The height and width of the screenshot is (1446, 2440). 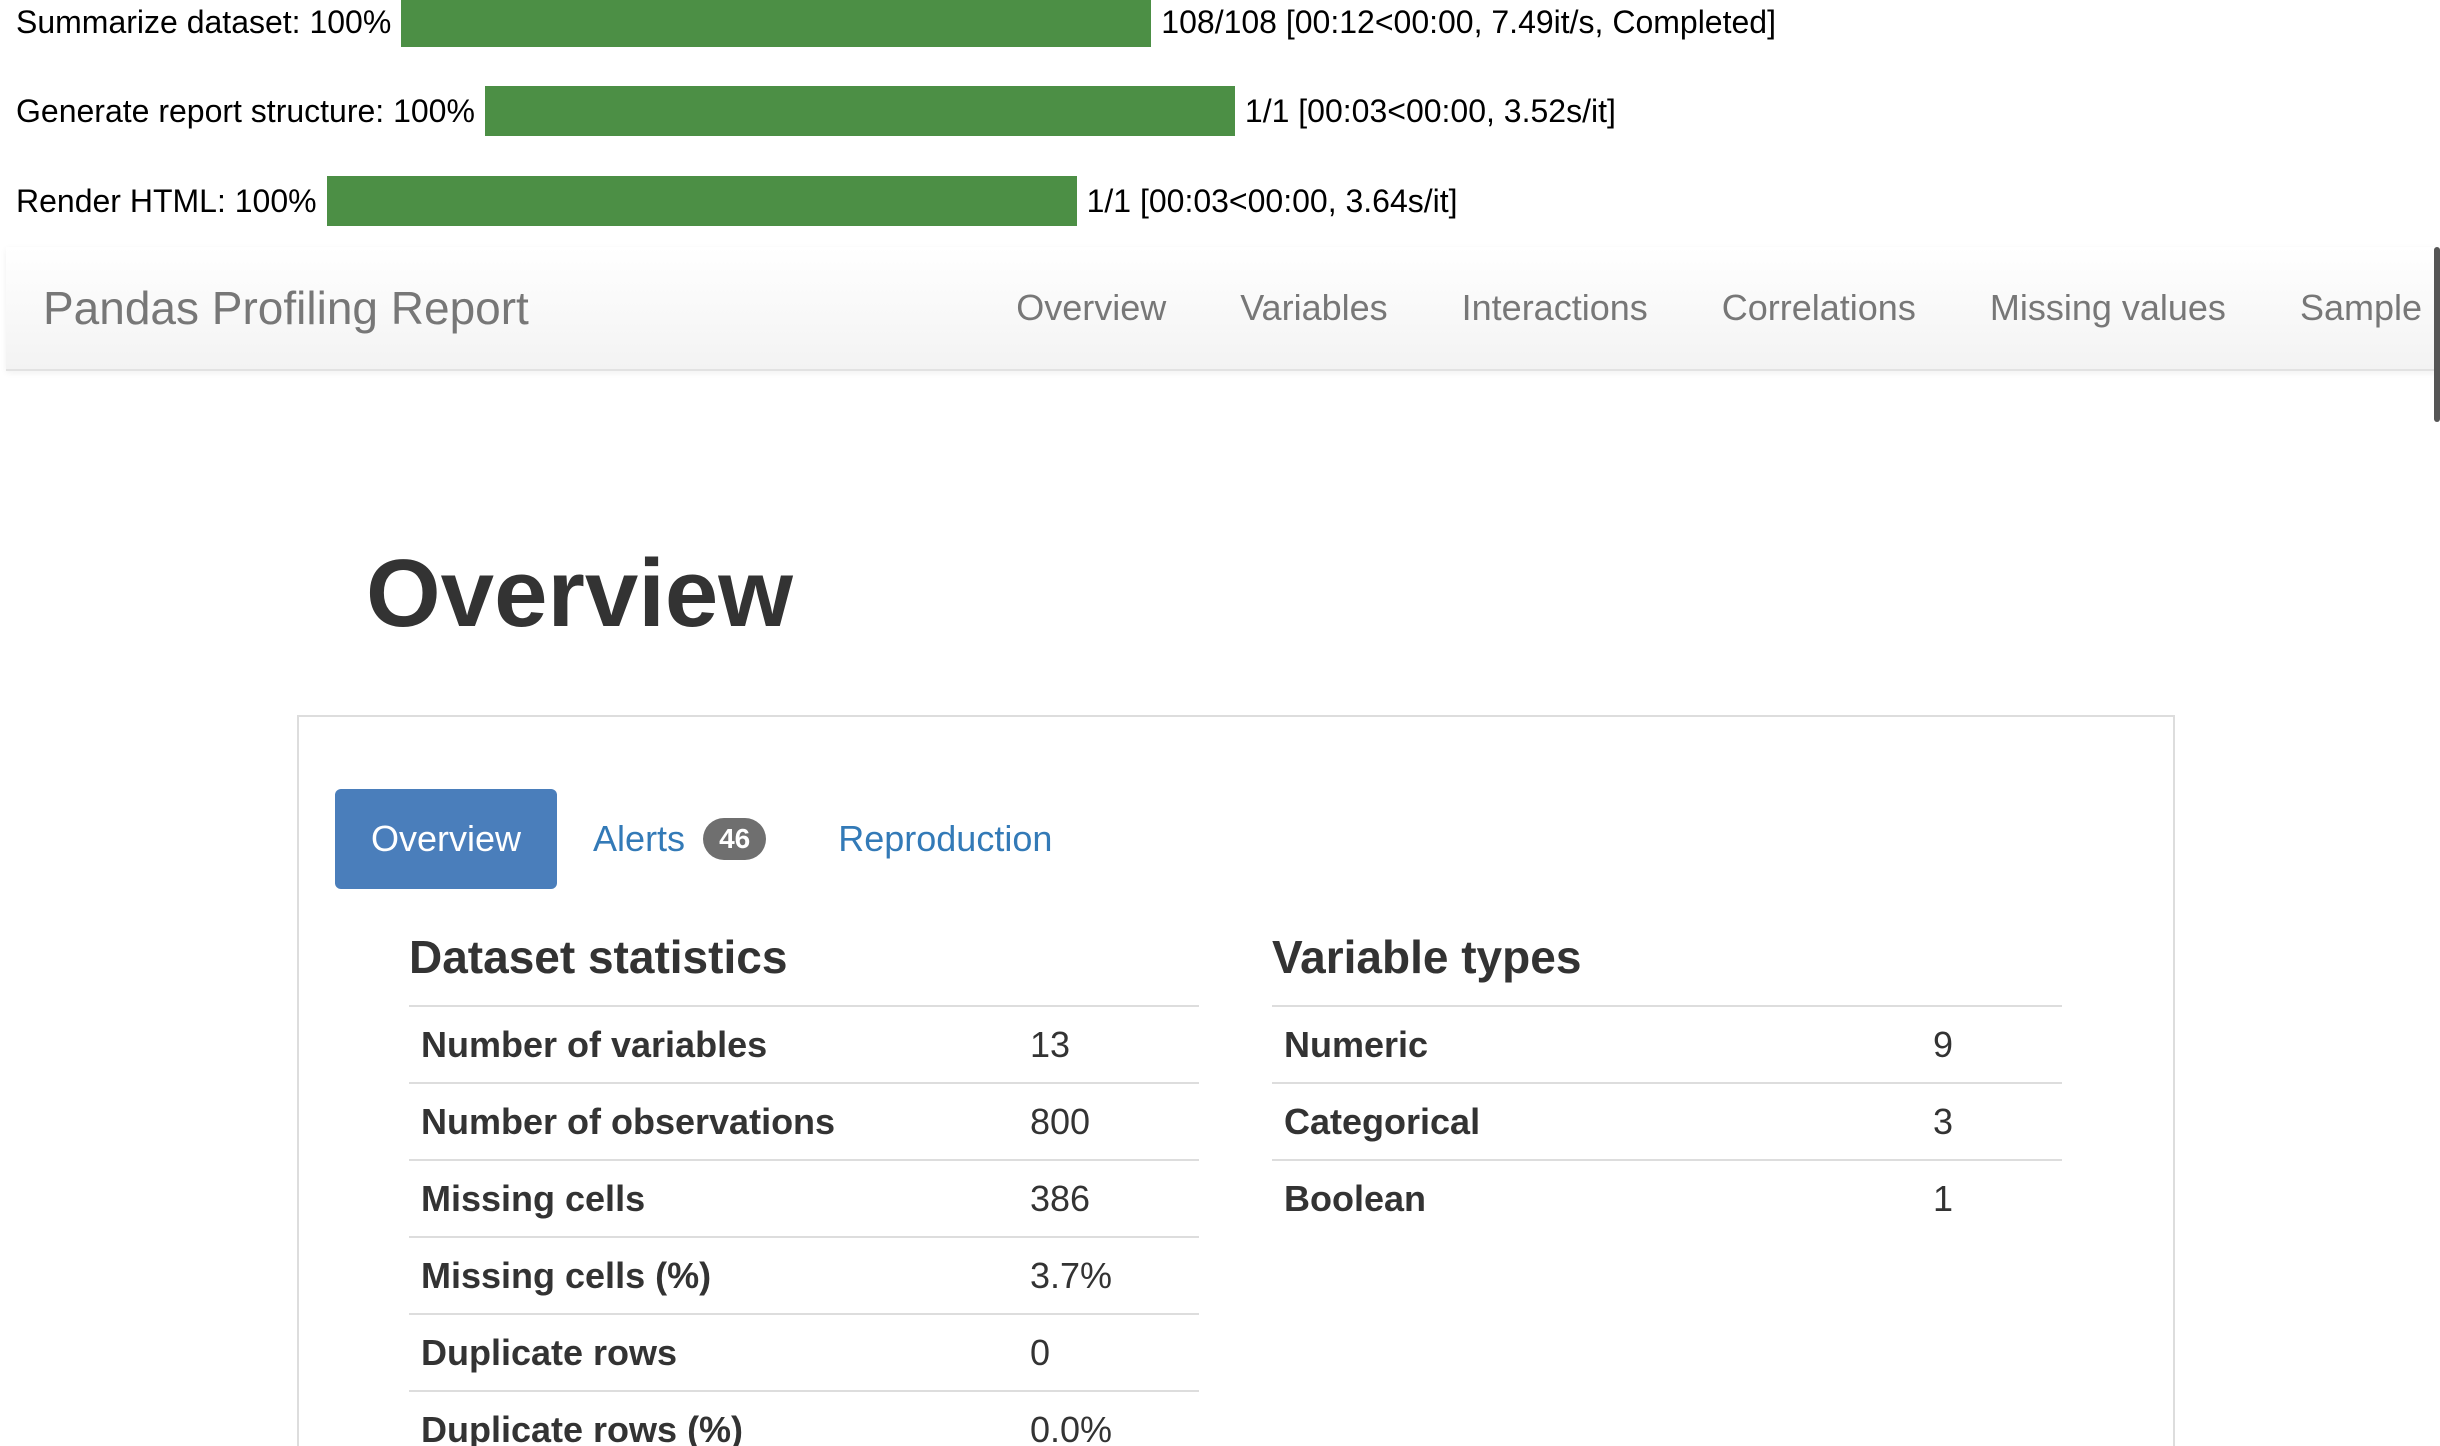 I want to click on stat-value: 13, so click(x=1108, y=1044).